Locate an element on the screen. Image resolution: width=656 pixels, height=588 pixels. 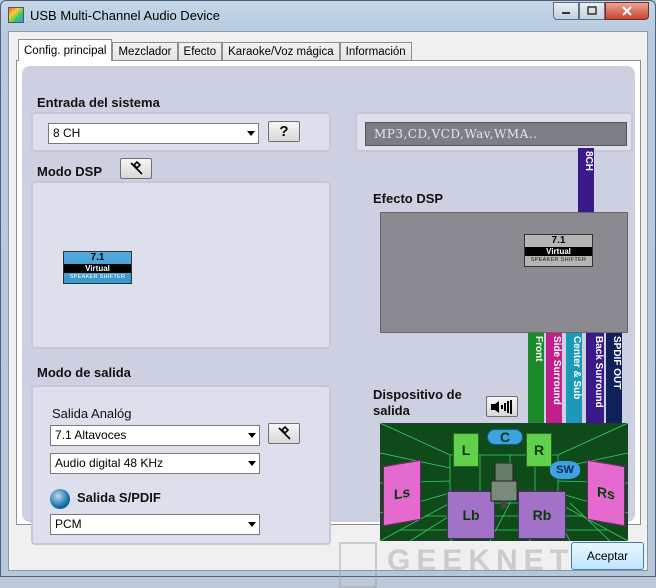
speaker-right-side: Rs is located at coordinates (606, 493).